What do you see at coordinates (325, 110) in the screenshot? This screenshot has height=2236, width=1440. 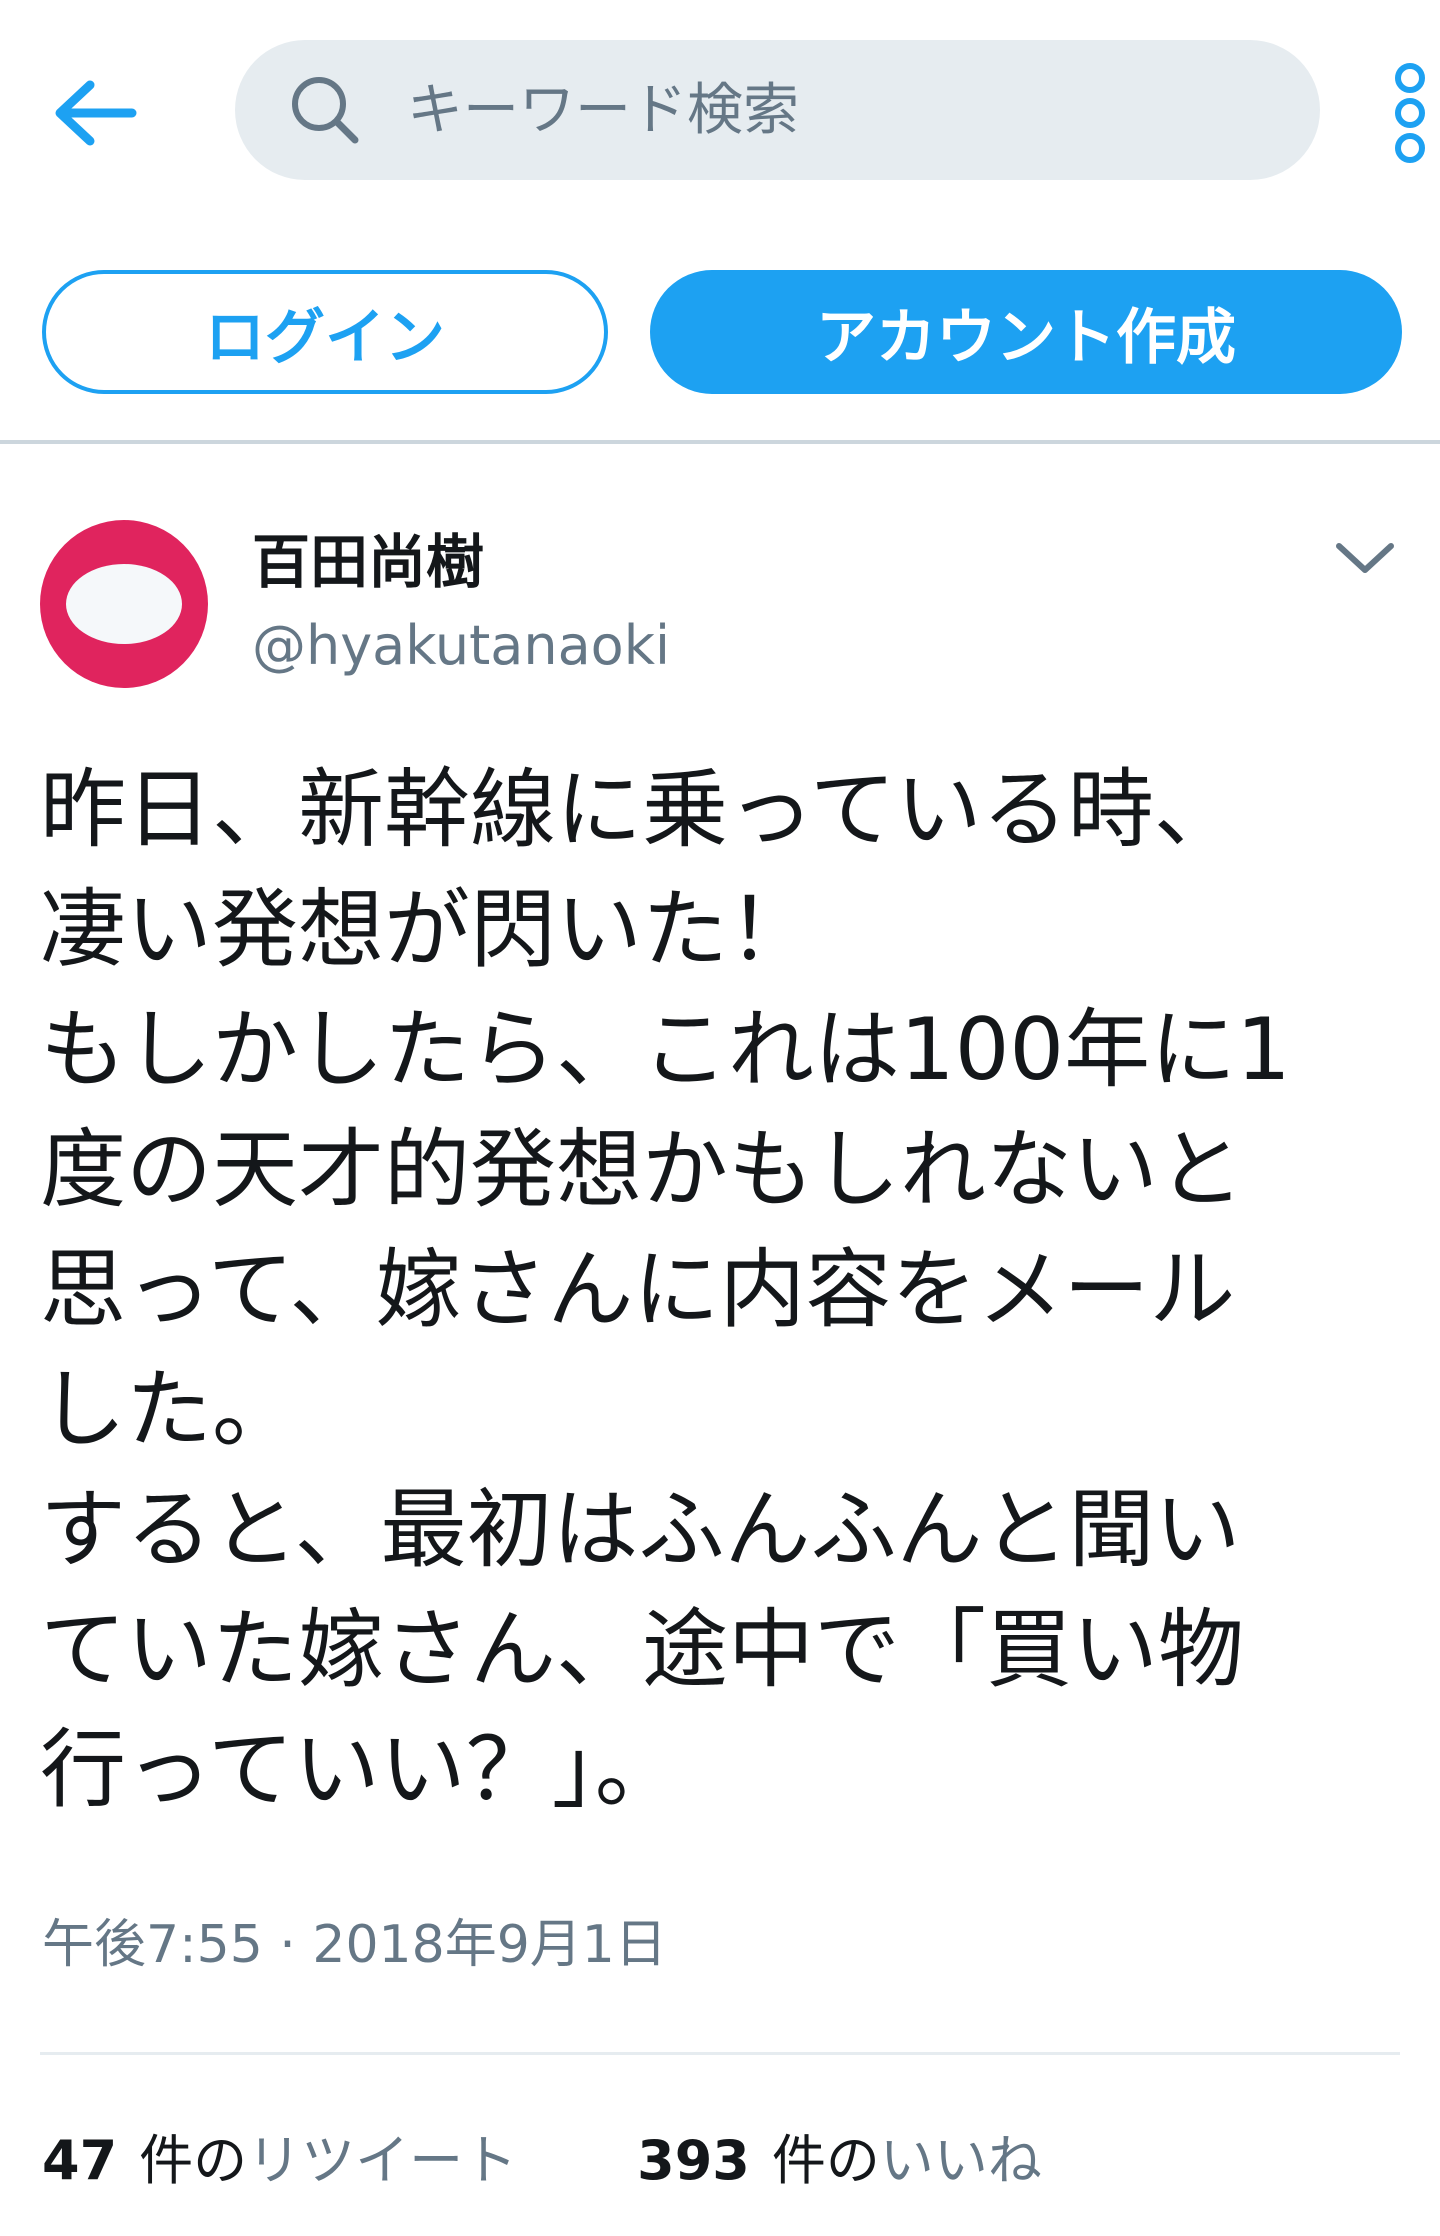 I see `search-icon` at bounding box center [325, 110].